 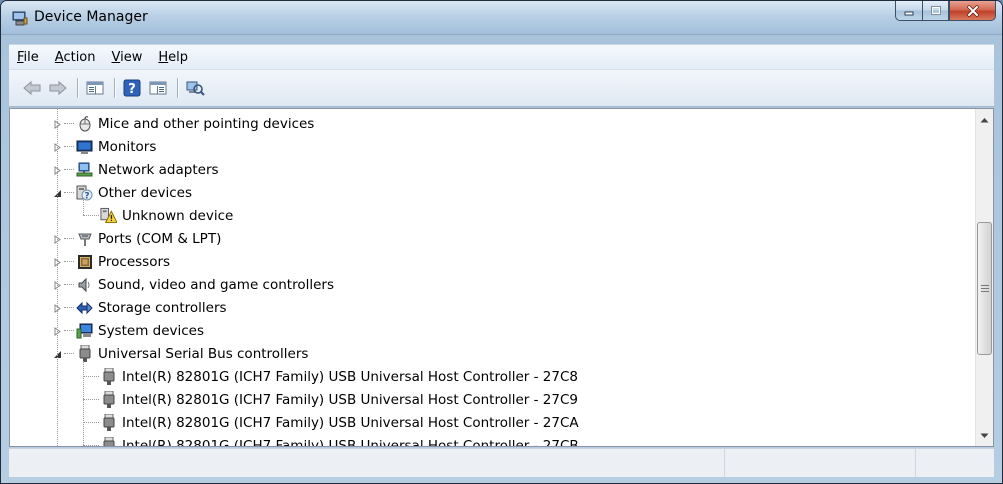 I want to click on minimize-icon, so click(x=909, y=13).